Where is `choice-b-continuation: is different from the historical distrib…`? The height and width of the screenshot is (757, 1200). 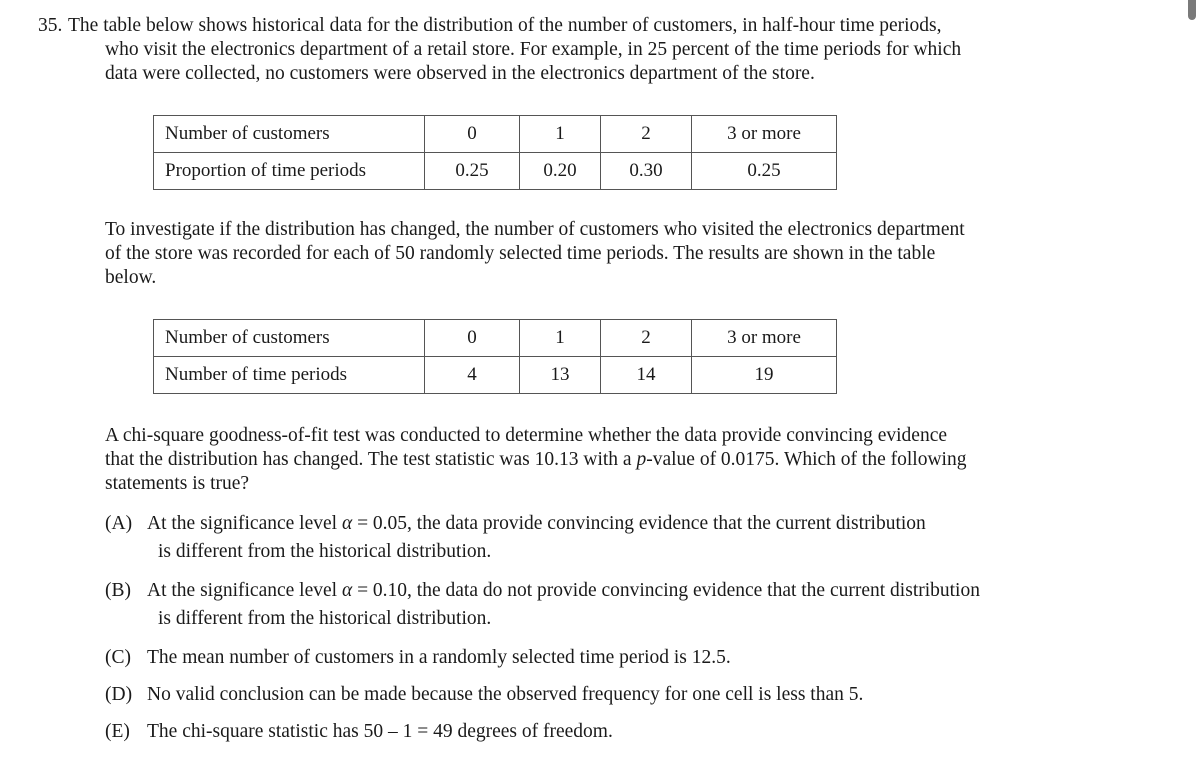
choice-b-continuation: is different from the historical distrib… is located at coordinates (325, 618).